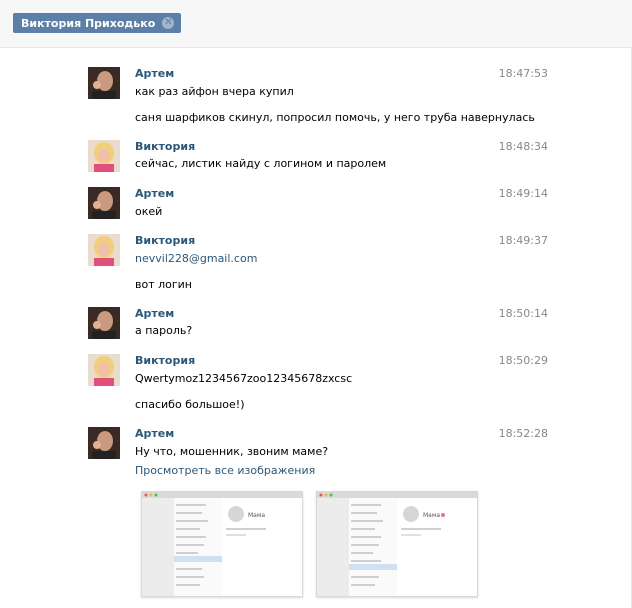  I want to click on message-text: спасибо большое!), so click(190, 404).